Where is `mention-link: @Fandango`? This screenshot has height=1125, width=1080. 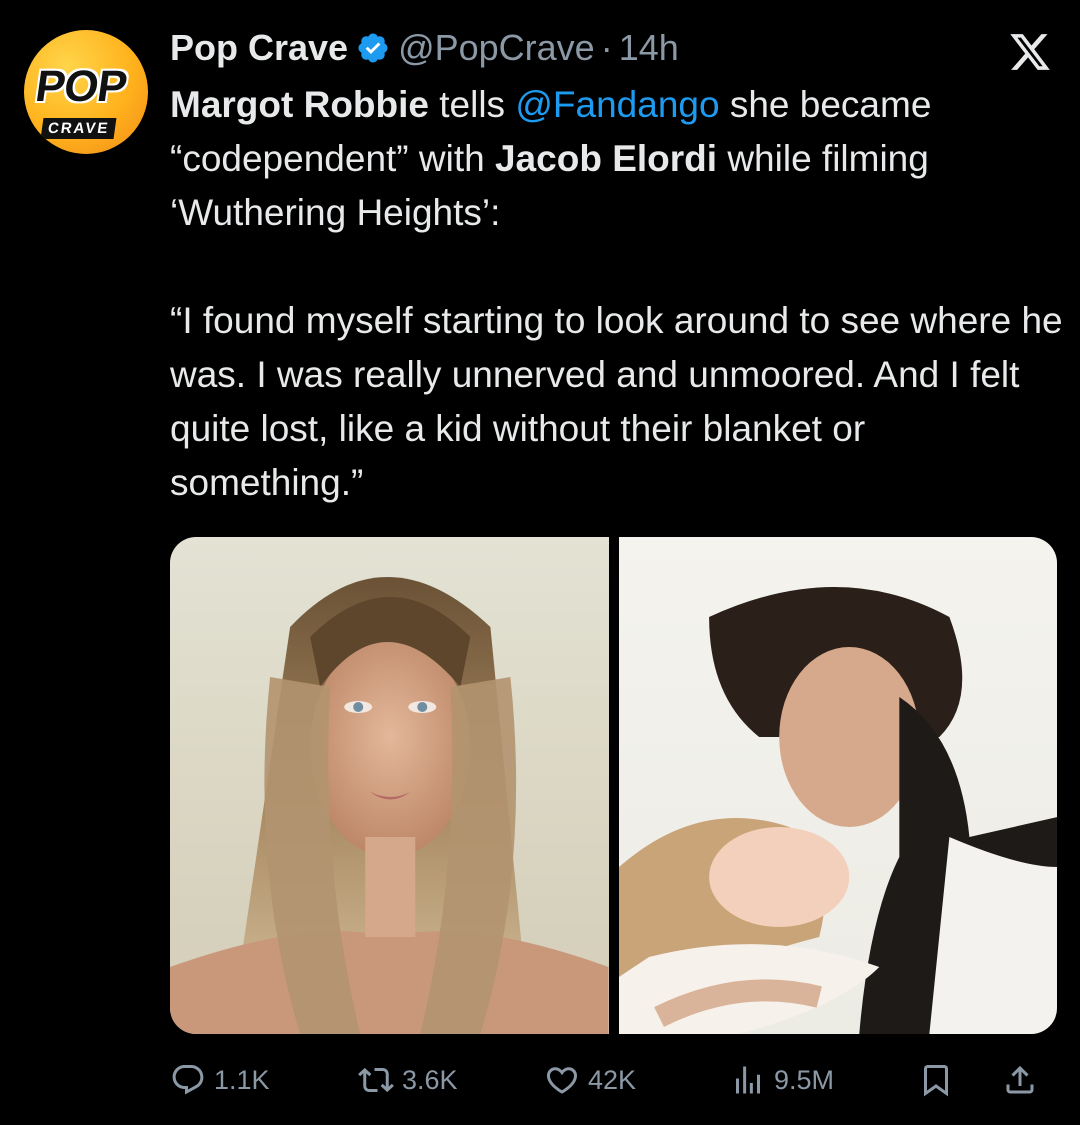
mention-link: @Fandango is located at coordinates (617, 104).